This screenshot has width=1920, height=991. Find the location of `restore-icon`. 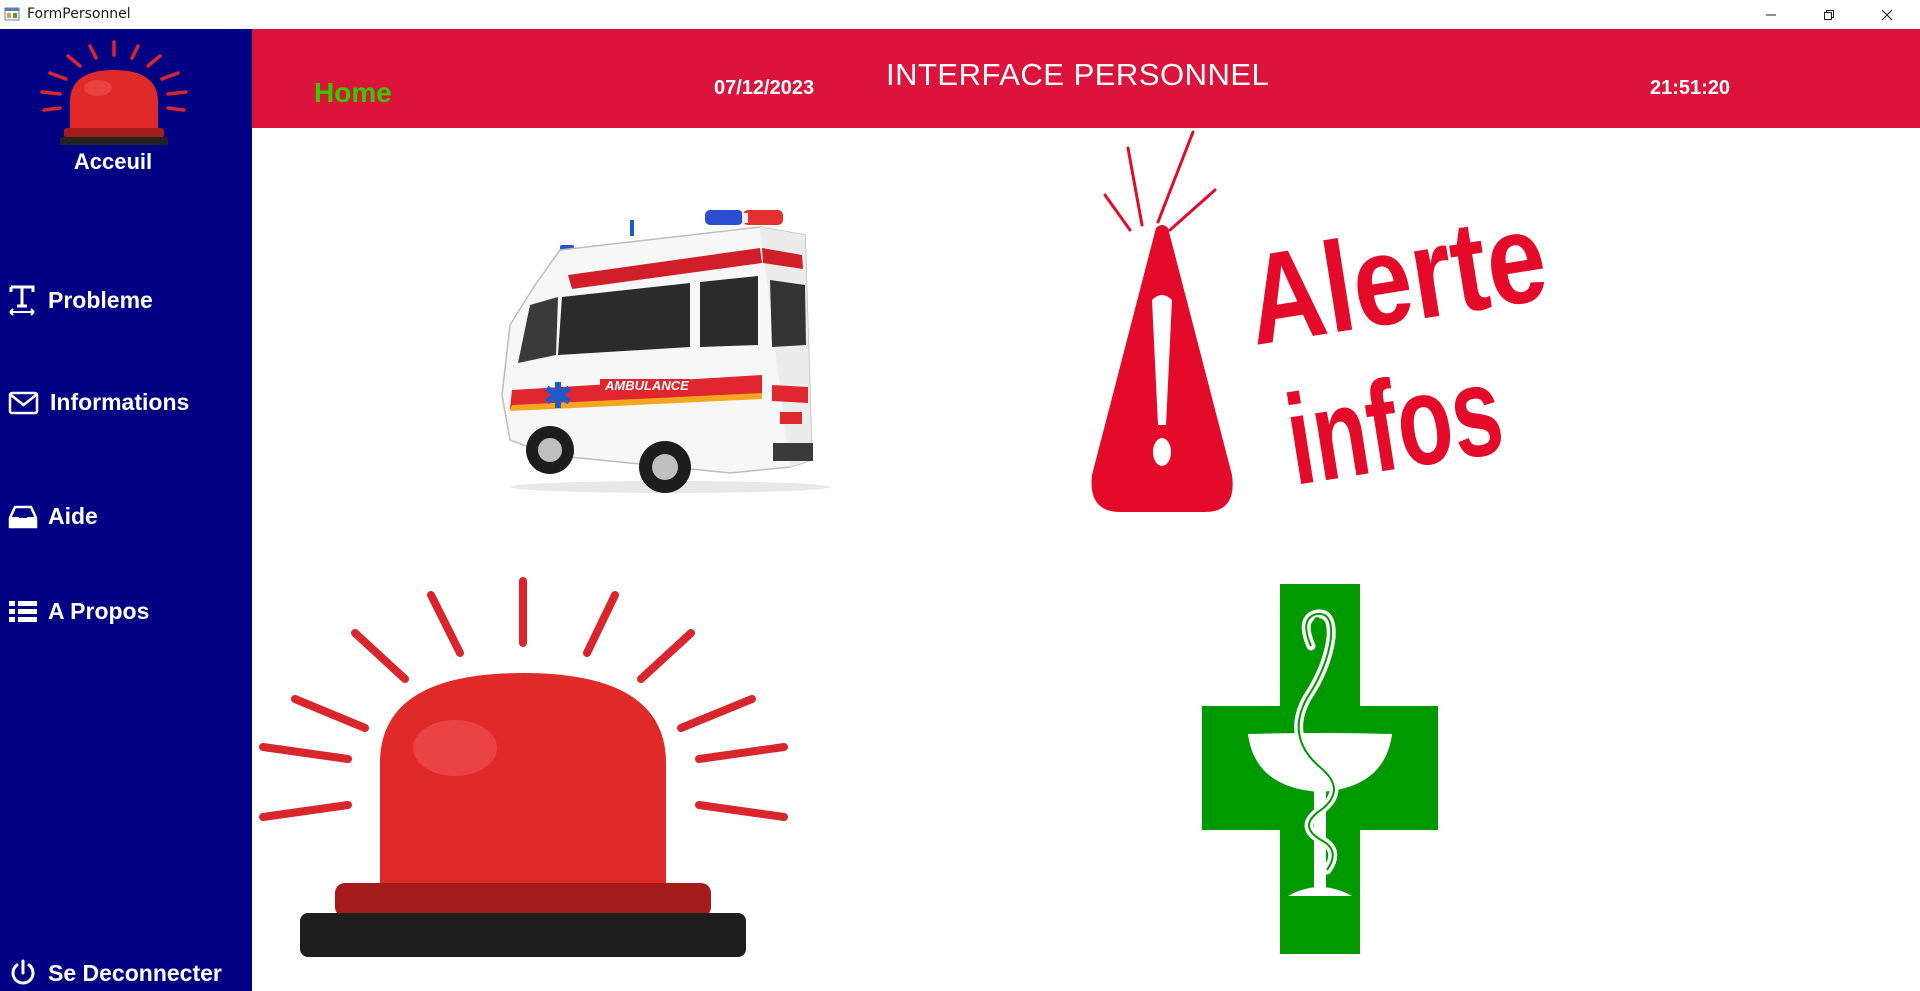

restore-icon is located at coordinates (1829, 14).